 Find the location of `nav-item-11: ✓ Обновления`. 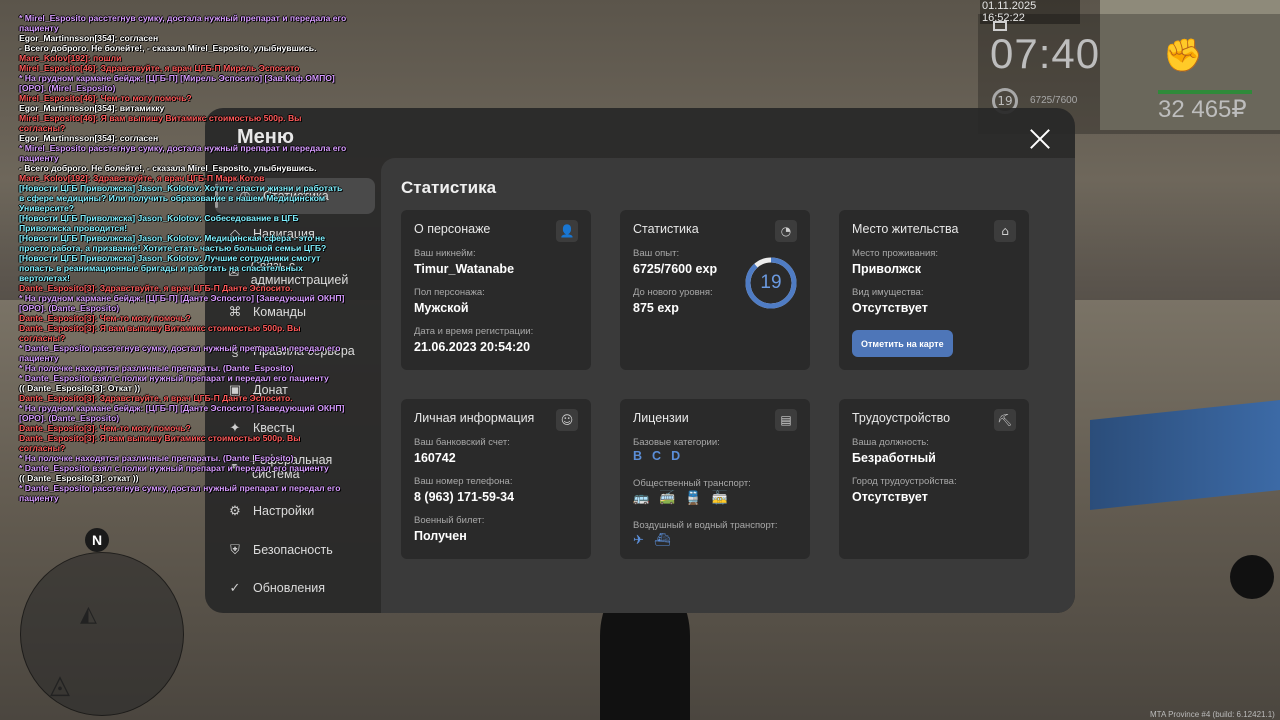

nav-item-11: ✓ Обновления is located at coordinates (301, 588).